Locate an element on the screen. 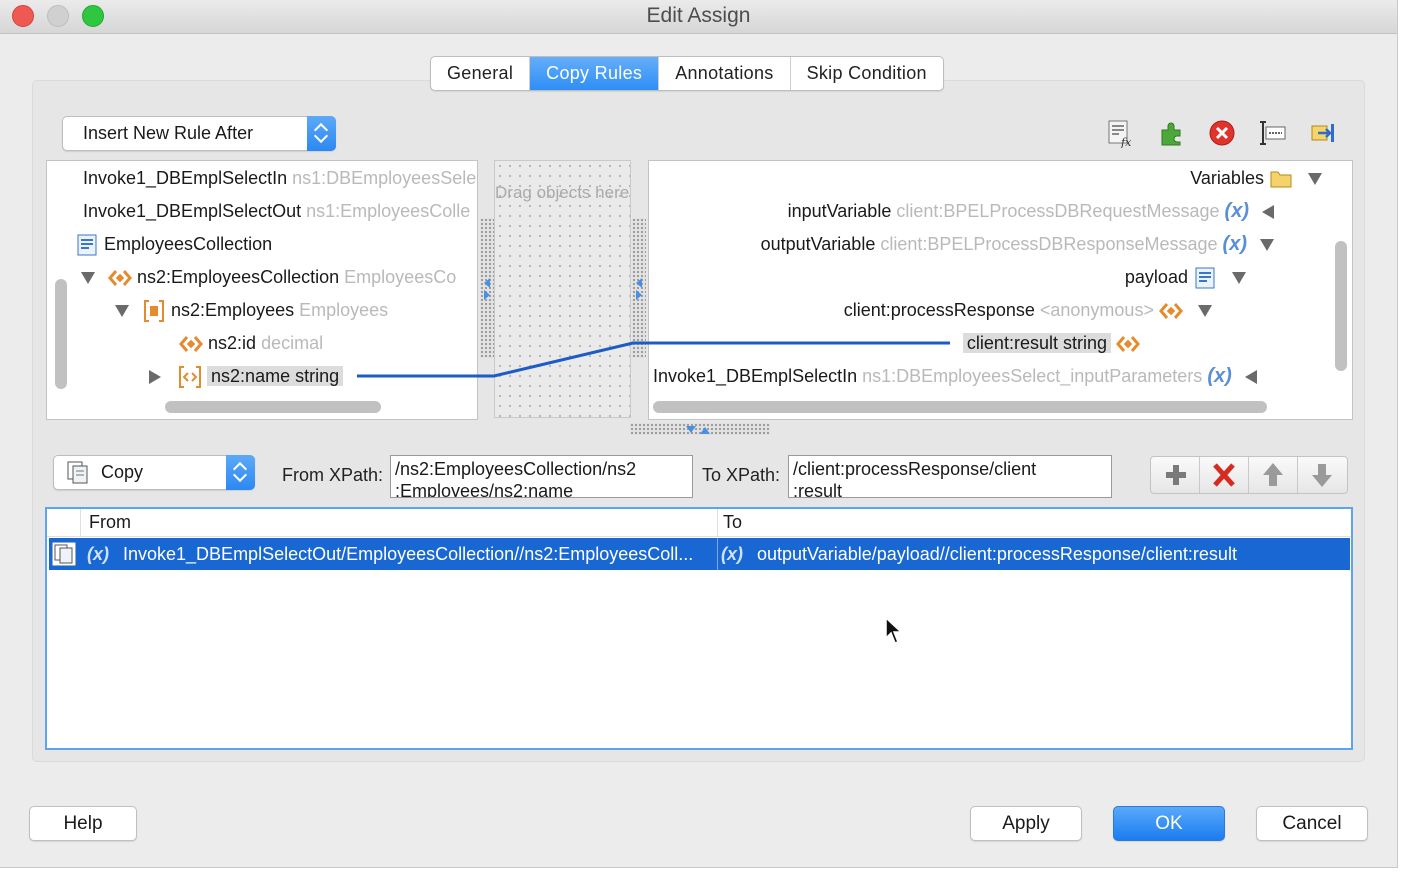 This screenshot has width=1402, height=872. to-xpath-label: To XPath: is located at coordinates (741, 475).